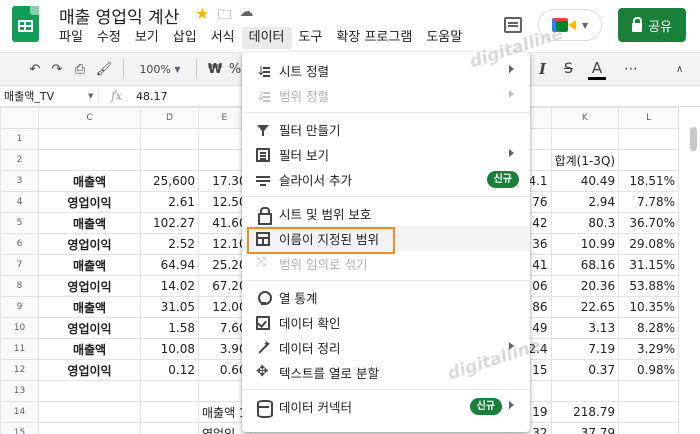 The width and height of the screenshot is (700, 434). What do you see at coordinates (19, 349) in the screenshot?
I see `row-header: 11` at bounding box center [19, 349].